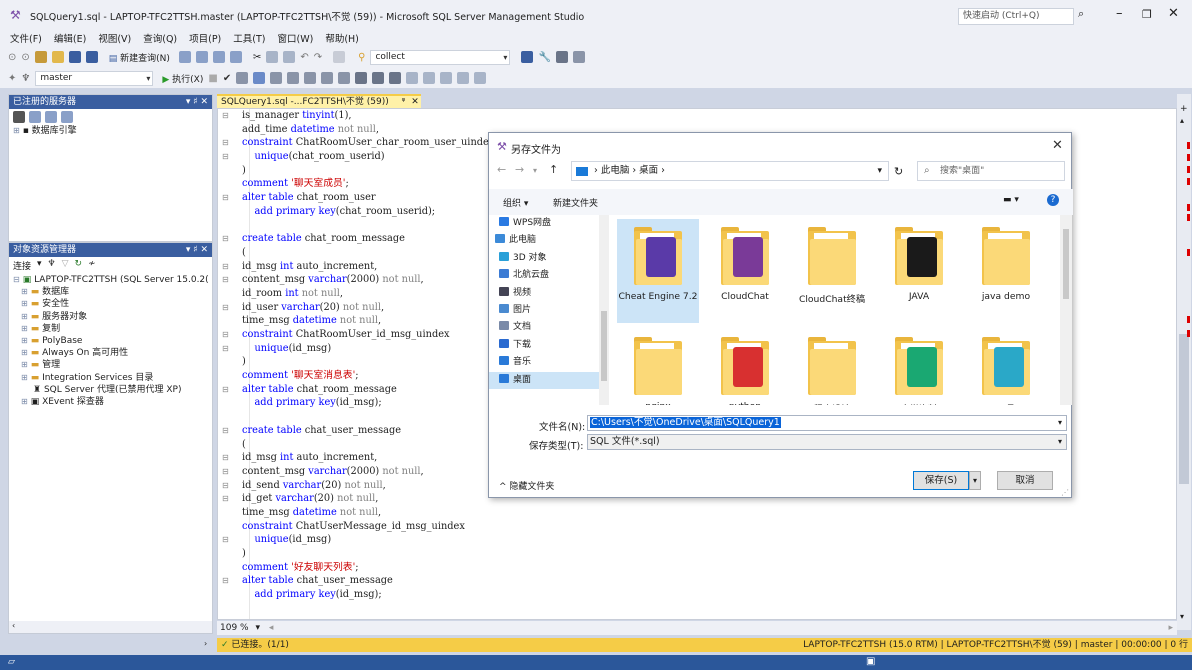 Image resolution: width=1192 pixels, height=670 pixels. Describe the element at coordinates (355, 581) in the screenshot. I see `code-line: ⊟ alter table chat_user_message` at that location.